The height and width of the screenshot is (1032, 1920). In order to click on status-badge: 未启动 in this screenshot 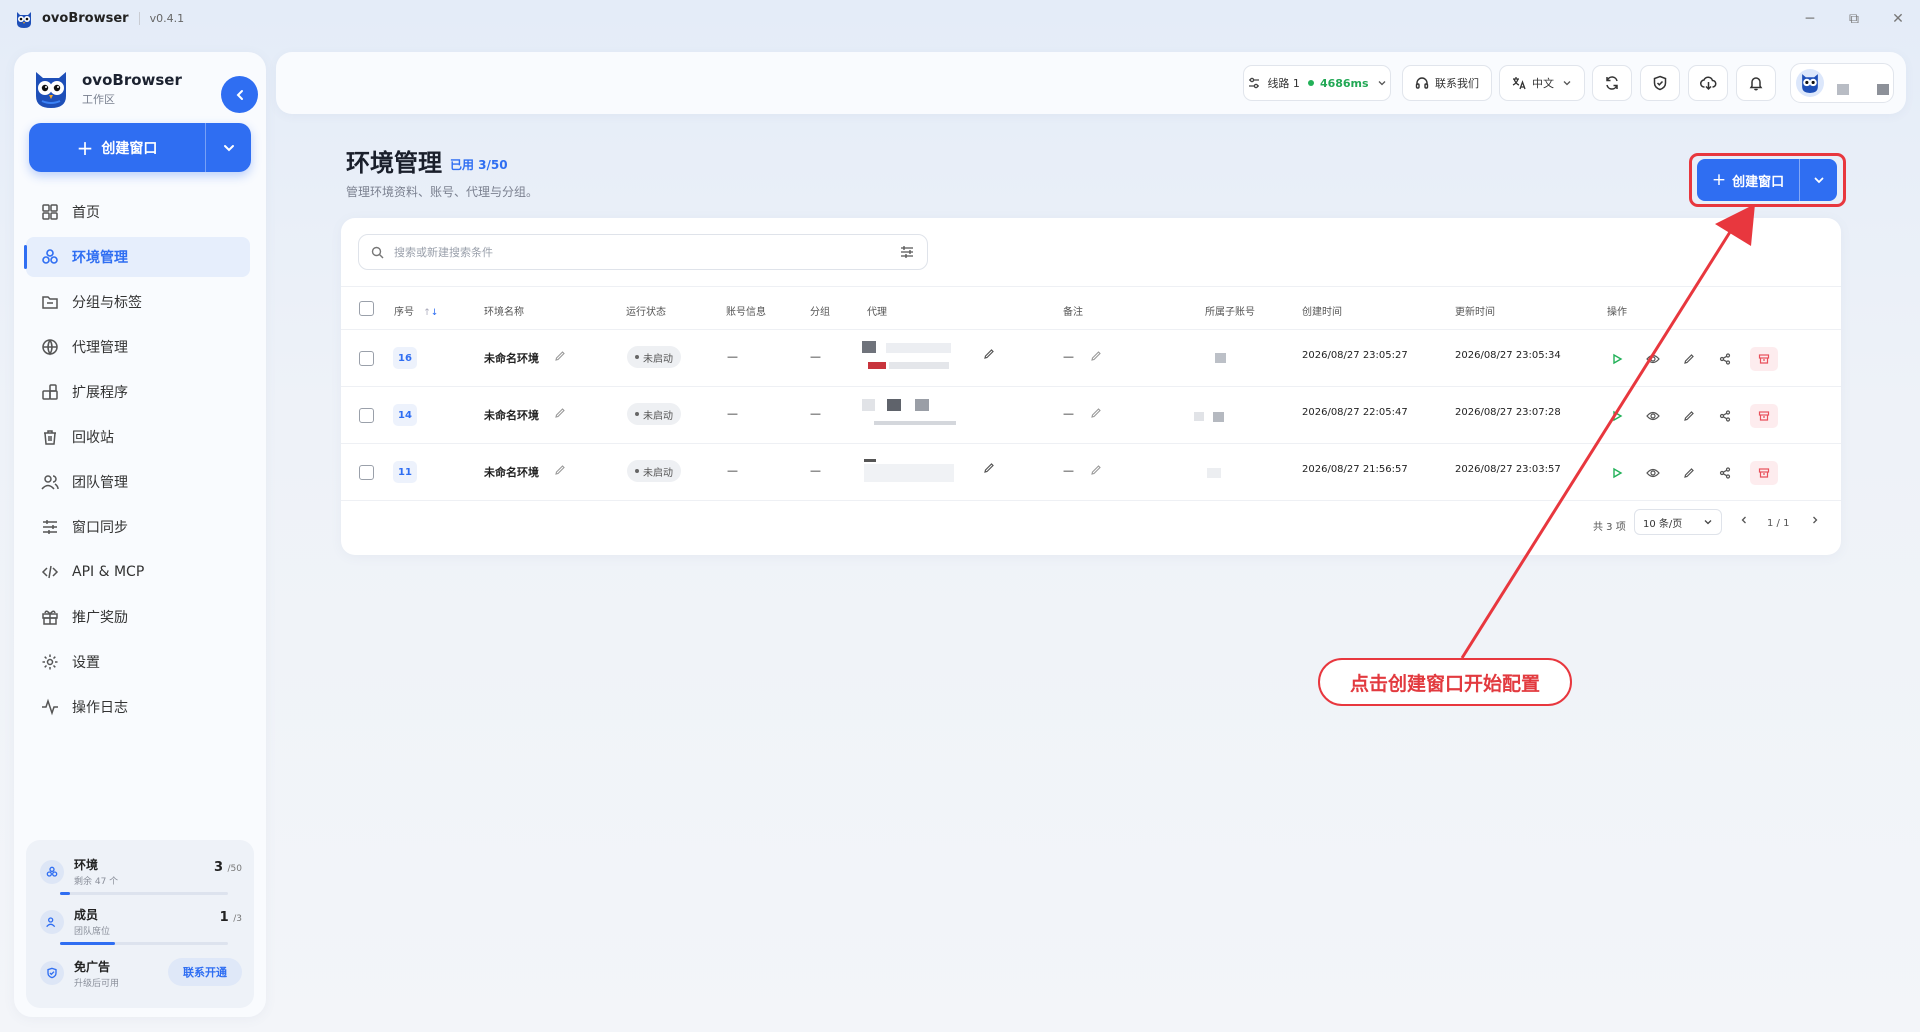, I will do `click(654, 357)`.